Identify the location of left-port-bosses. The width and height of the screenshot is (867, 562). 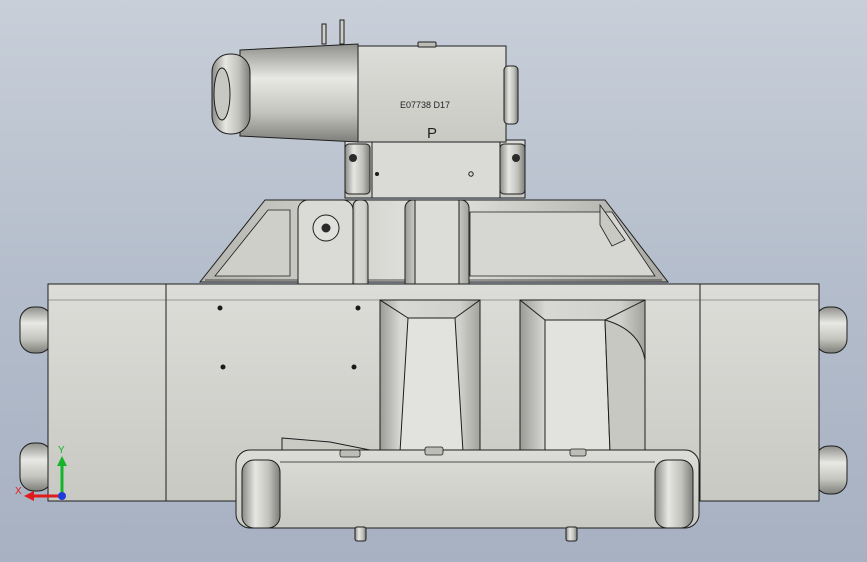
(36, 399).